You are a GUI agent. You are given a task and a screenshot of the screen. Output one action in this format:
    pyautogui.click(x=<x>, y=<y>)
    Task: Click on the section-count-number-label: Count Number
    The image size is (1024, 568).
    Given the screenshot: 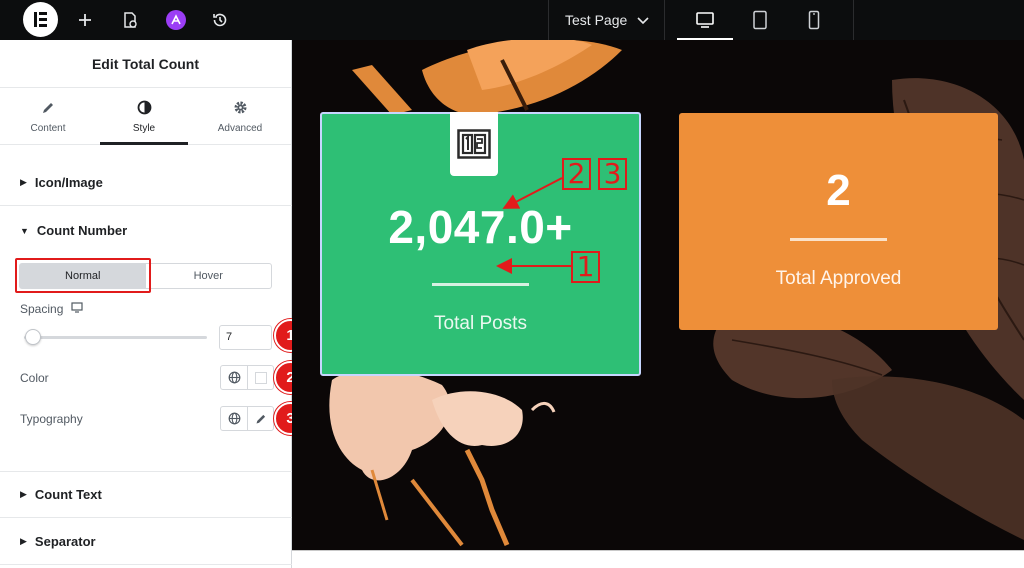 What is the action you would take?
    pyautogui.click(x=82, y=230)
    